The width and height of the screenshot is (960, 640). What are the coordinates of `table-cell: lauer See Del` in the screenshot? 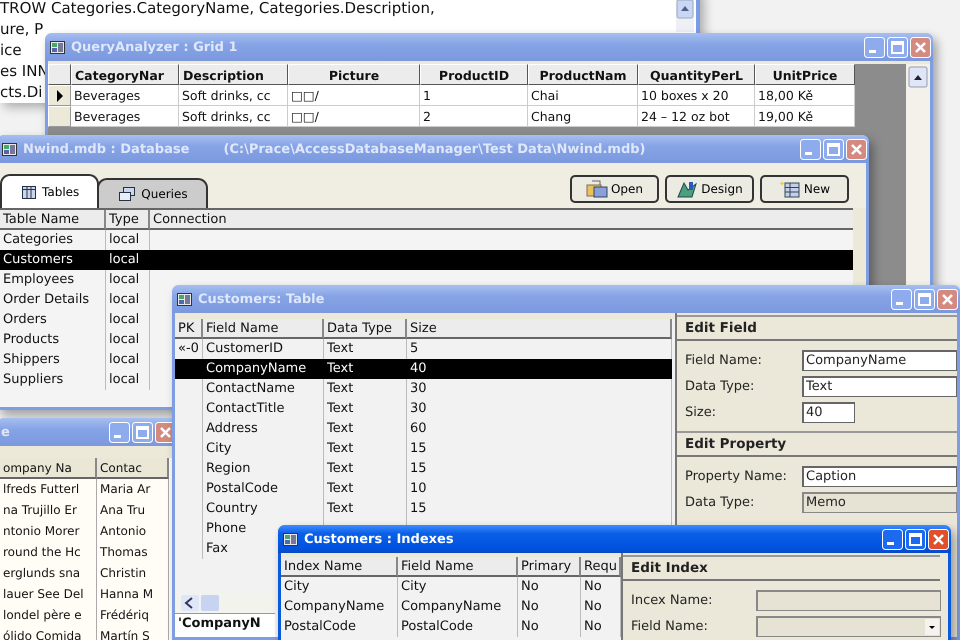 It's located at (48, 594).